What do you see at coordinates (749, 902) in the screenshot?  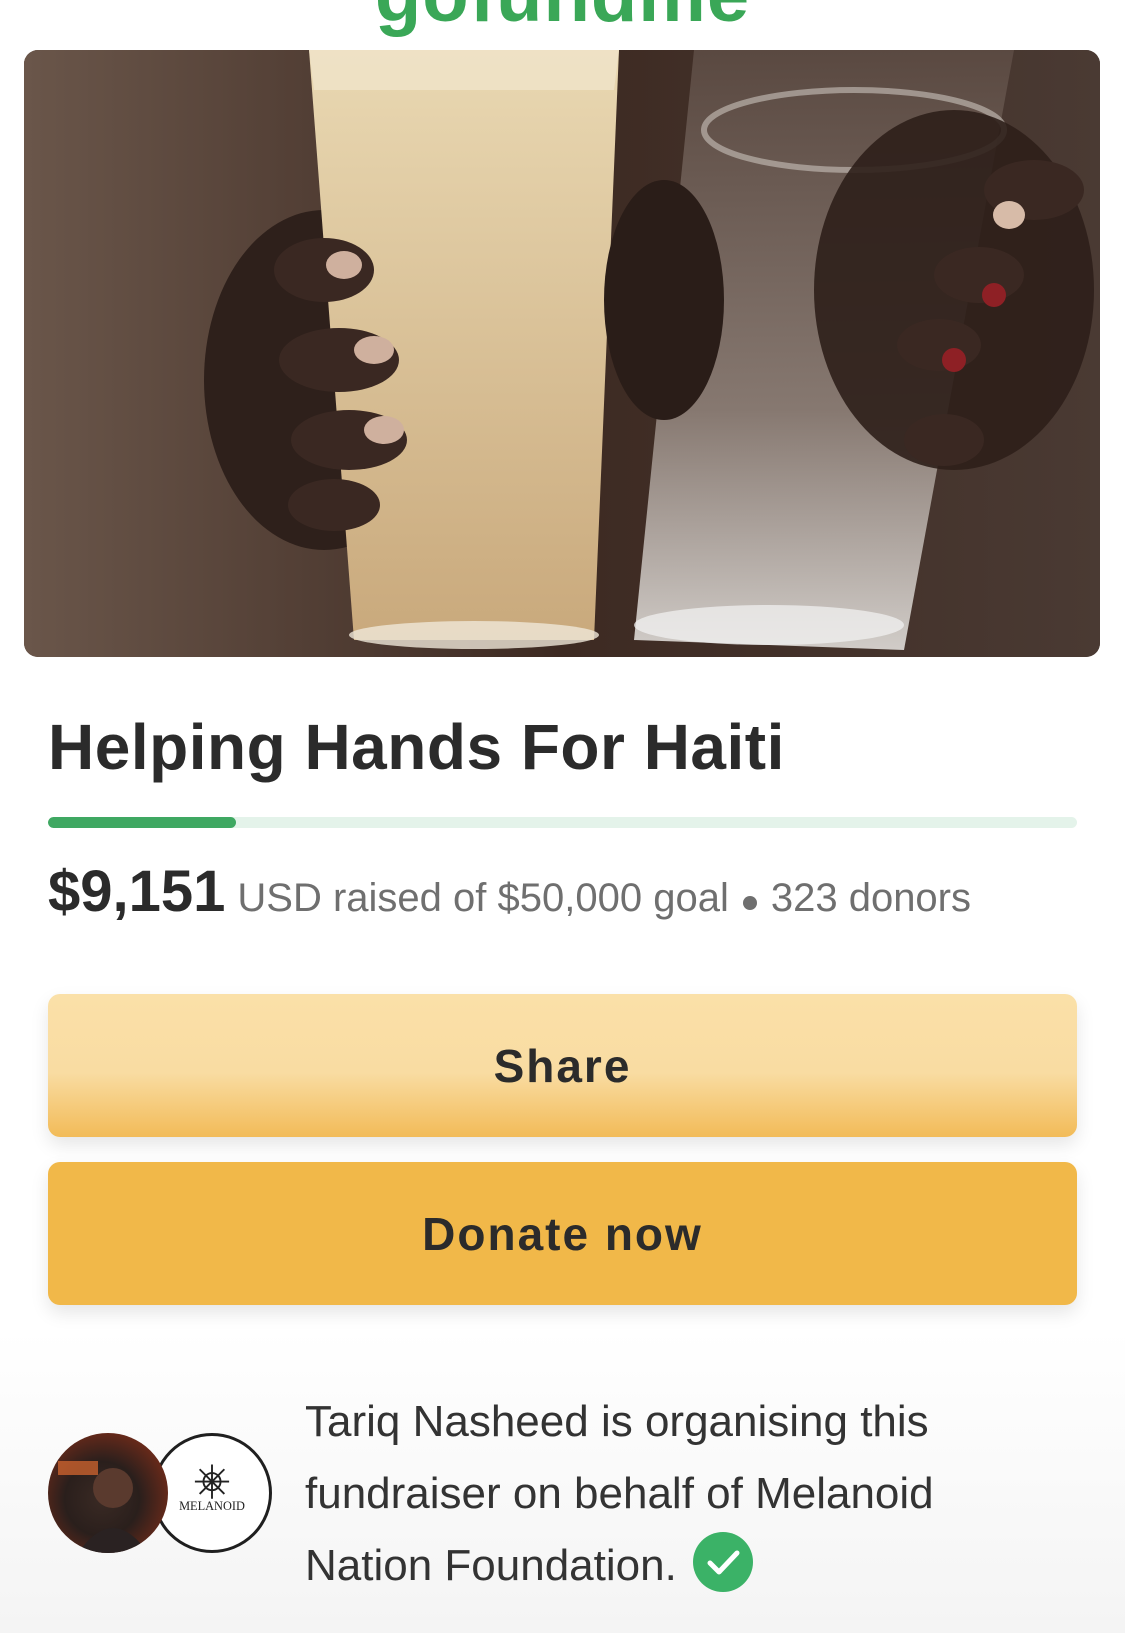 I see `separator-dot` at bounding box center [749, 902].